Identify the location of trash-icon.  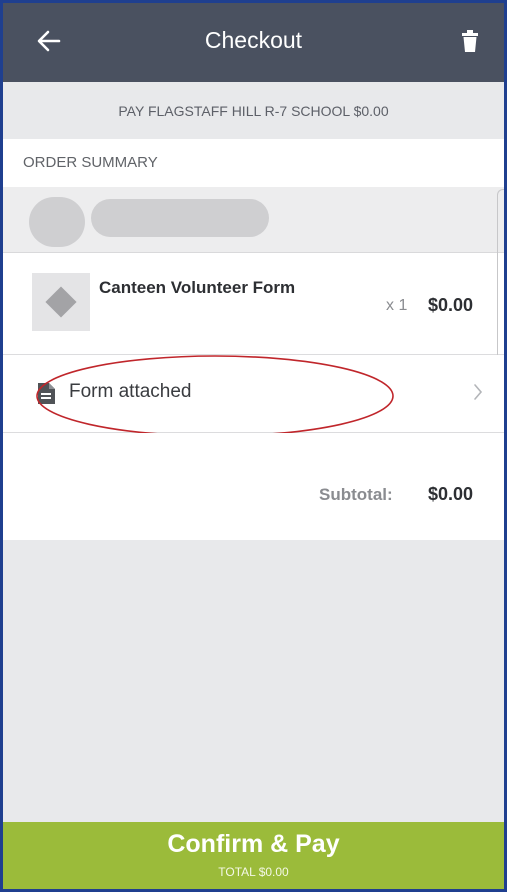
(470, 41).